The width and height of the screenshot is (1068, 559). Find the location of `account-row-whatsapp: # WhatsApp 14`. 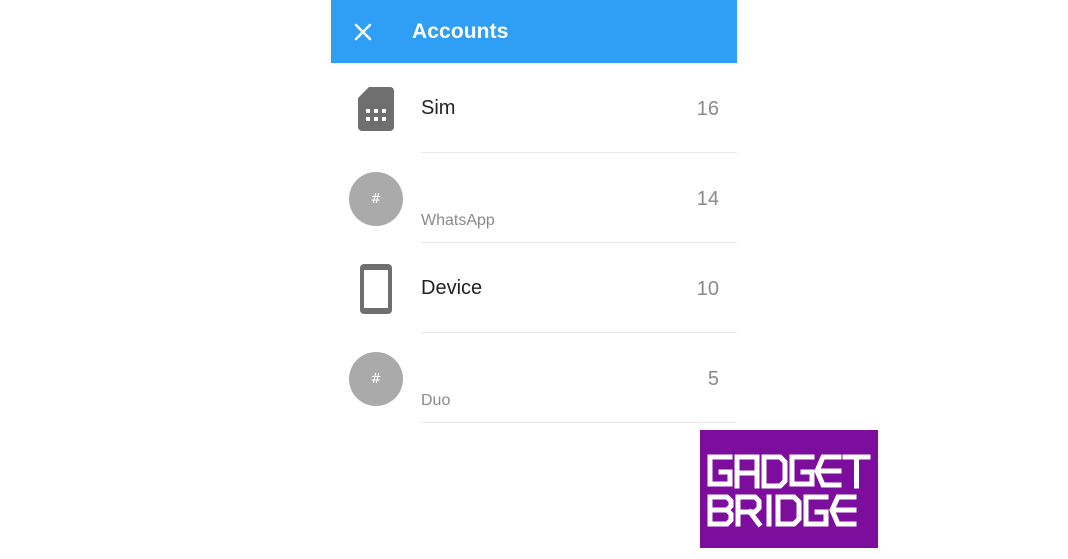

account-row-whatsapp: # WhatsApp 14 is located at coordinates (534, 198).